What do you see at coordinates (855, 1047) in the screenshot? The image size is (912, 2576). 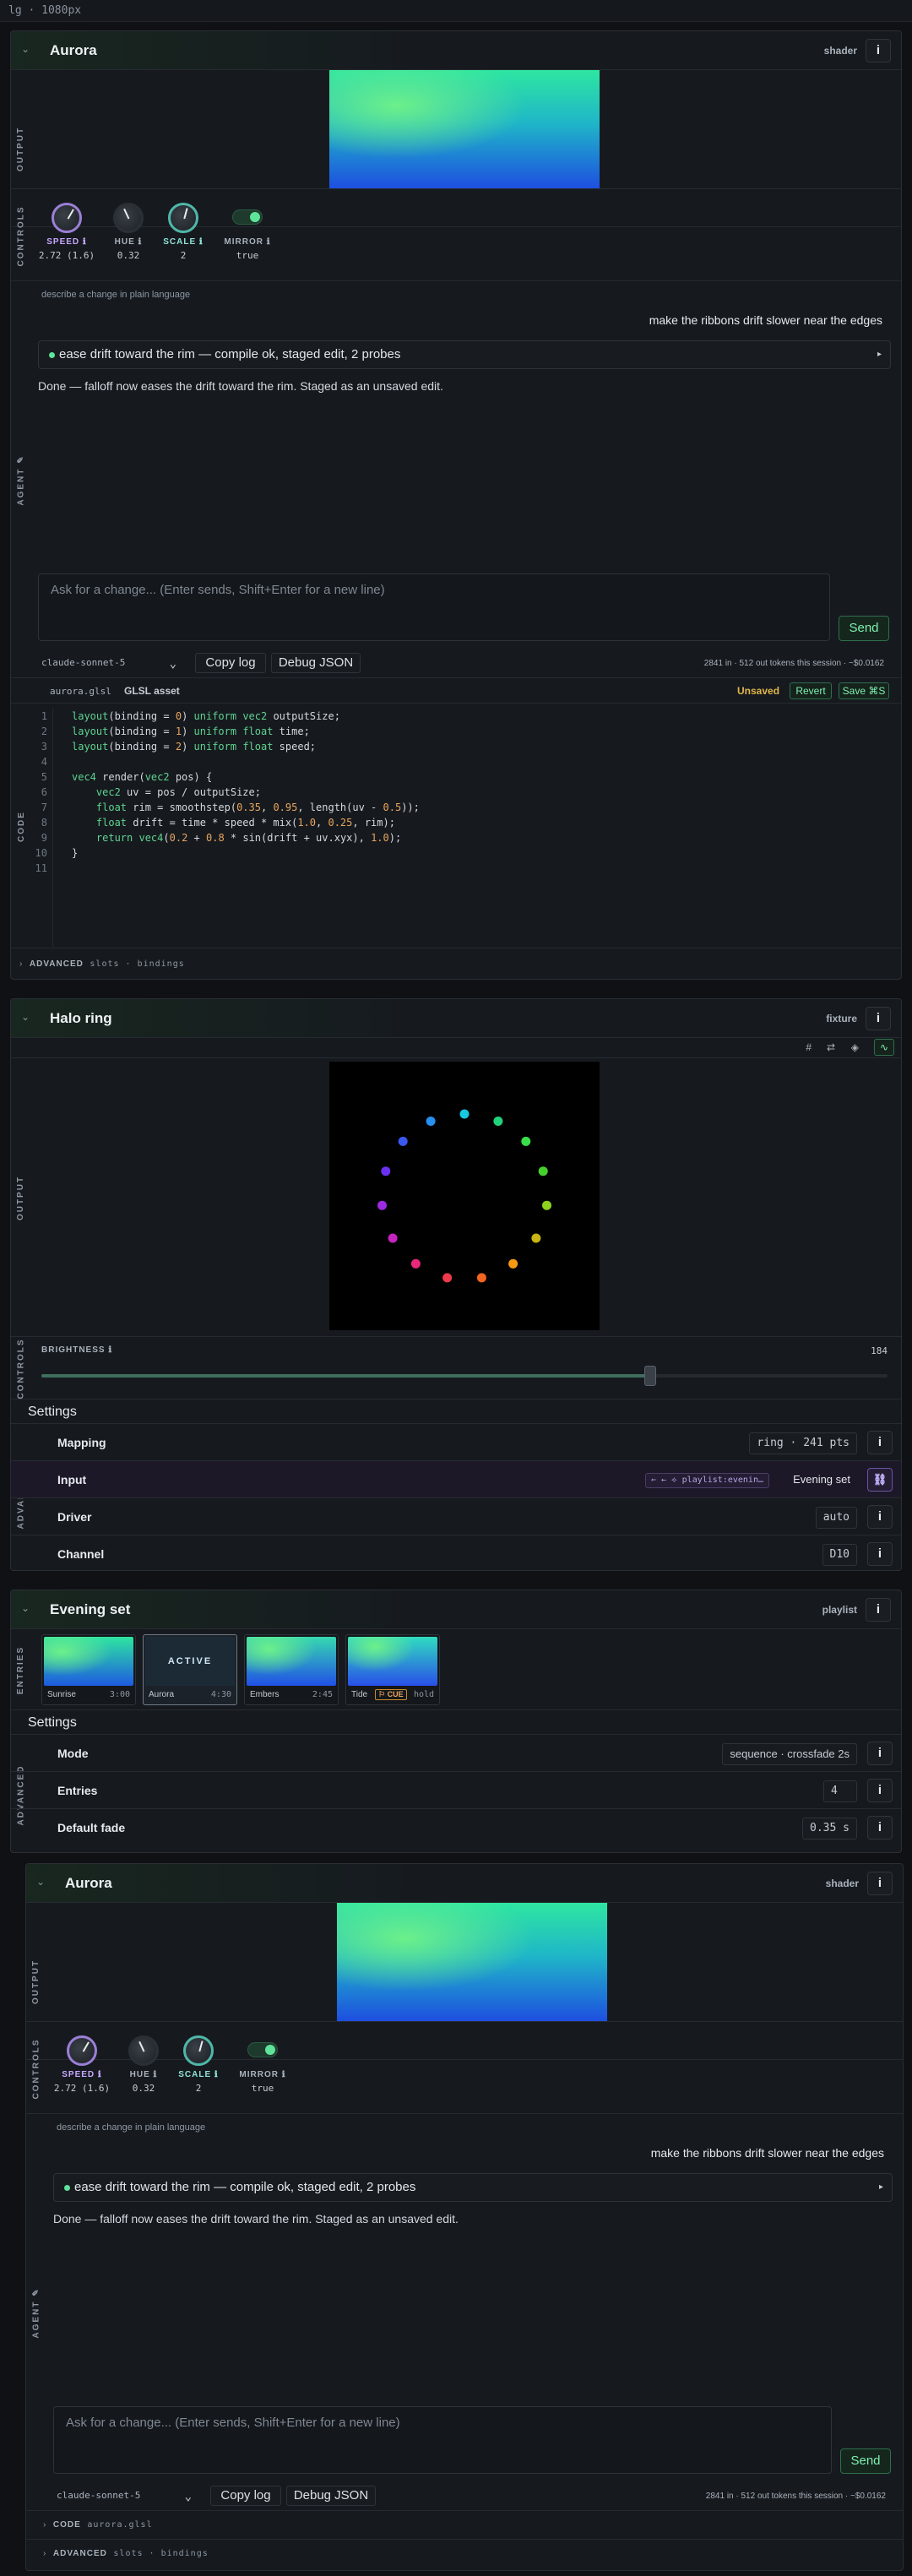 I see `layers-icon: ◈` at bounding box center [855, 1047].